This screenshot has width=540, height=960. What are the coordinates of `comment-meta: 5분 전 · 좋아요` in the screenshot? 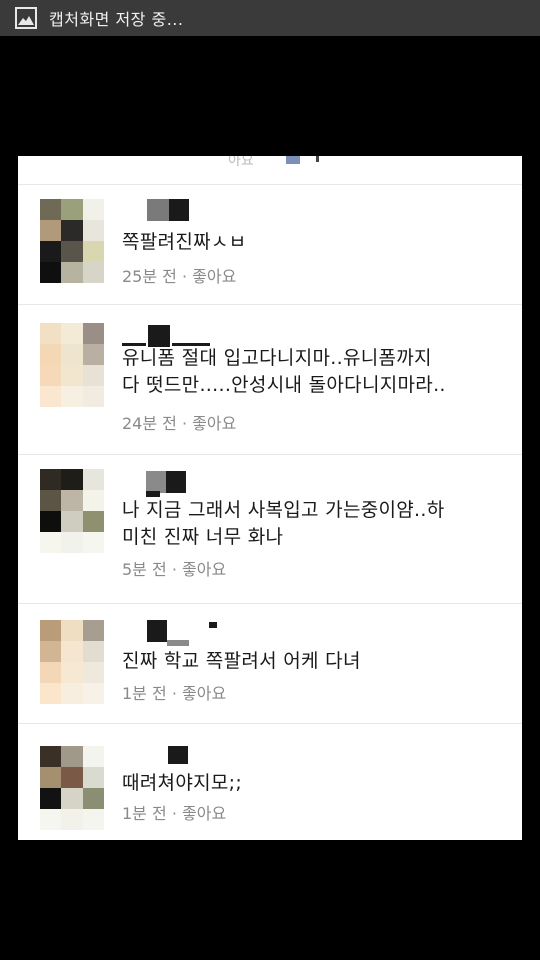 It's located at (174, 570).